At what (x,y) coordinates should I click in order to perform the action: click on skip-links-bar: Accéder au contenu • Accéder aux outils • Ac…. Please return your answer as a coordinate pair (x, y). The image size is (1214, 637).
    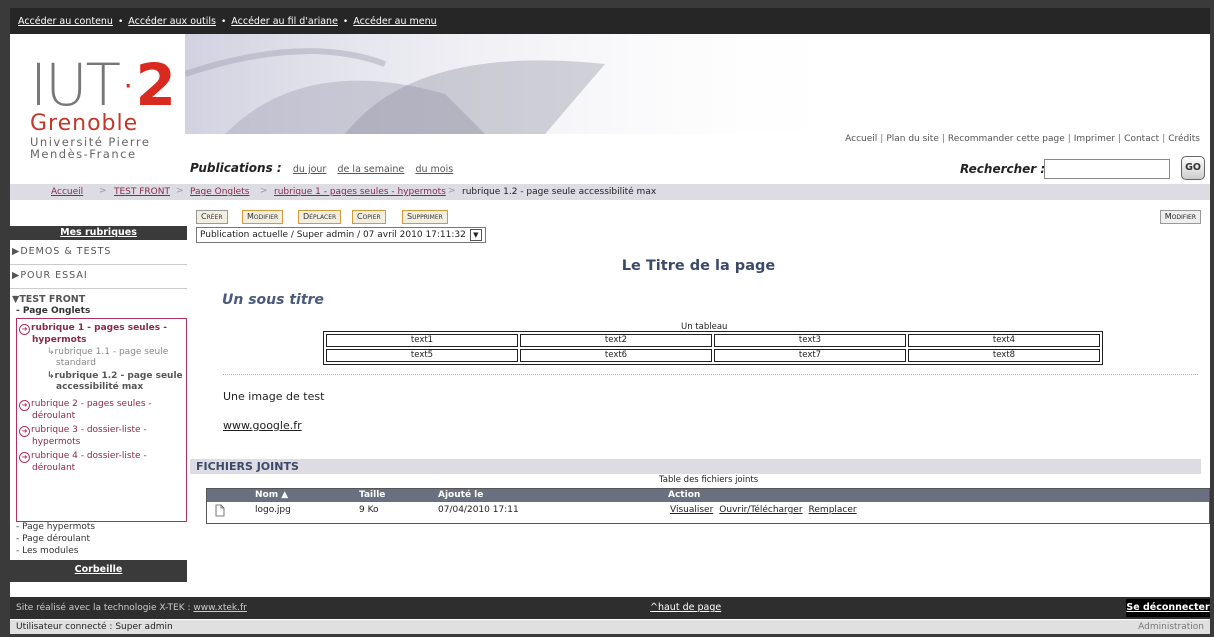
    Looking at the image, I should click on (610, 21).